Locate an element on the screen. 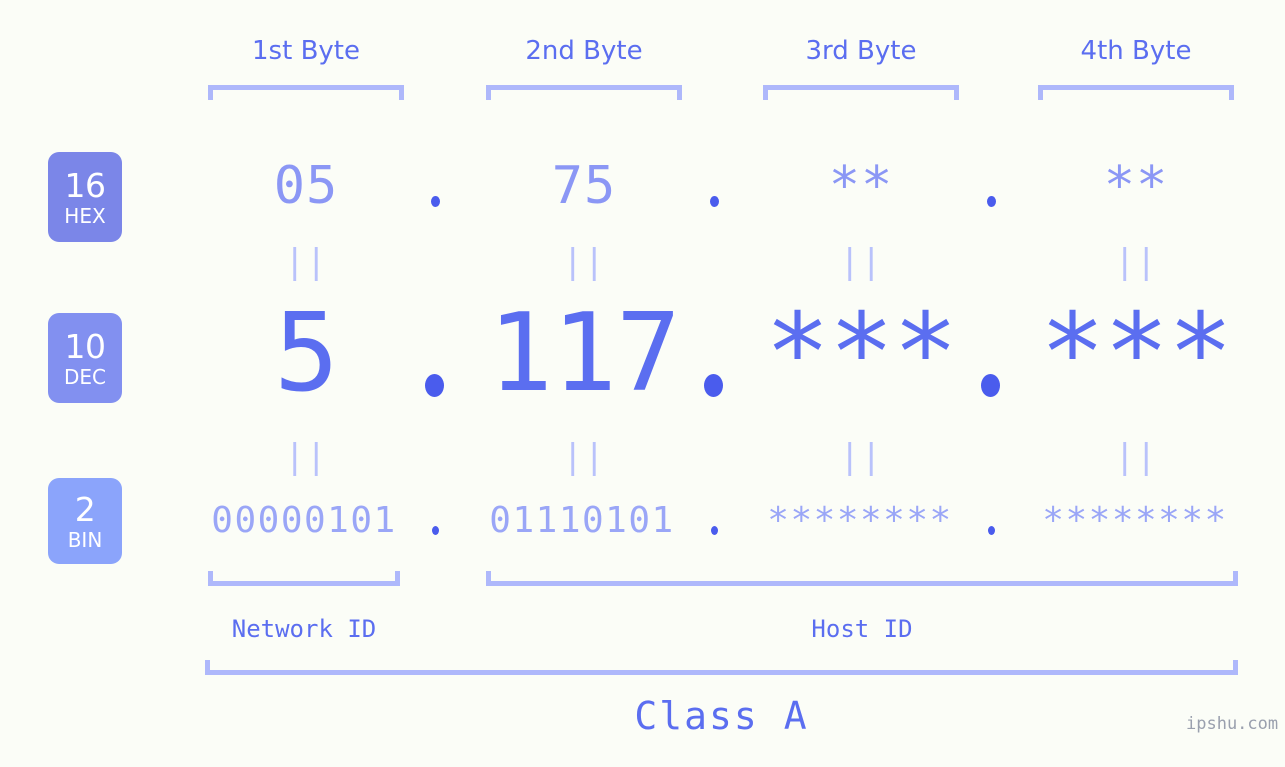 Image resolution: width=1285 pixels, height=767 pixels. equals-marker-dec-bin-4: || is located at coordinates (1136, 457).